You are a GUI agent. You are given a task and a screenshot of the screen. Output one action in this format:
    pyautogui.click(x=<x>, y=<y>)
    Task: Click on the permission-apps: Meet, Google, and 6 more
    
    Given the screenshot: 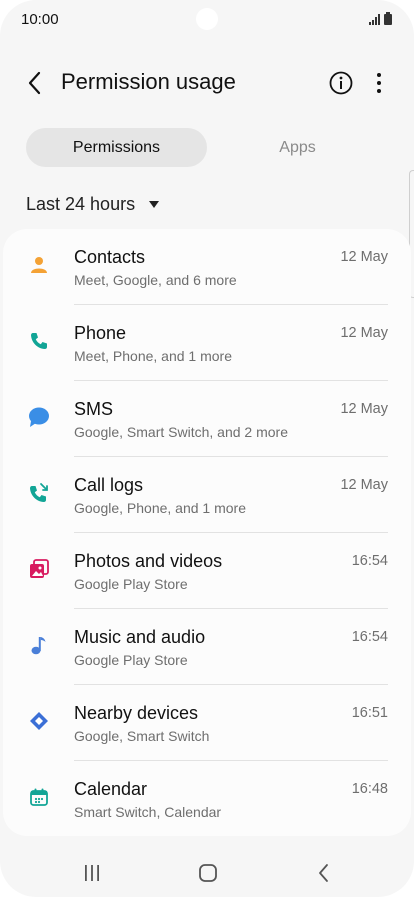 What is the action you would take?
    pyautogui.click(x=155, y=280)
    